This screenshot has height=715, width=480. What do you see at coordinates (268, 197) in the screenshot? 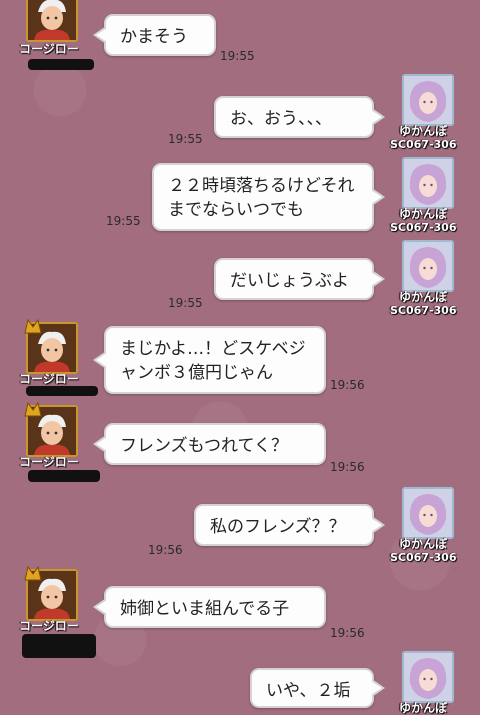
I see `chat-bubble: ２２時頃落ちるけどそれまでならいつでも` at bounding box center [268, 197].